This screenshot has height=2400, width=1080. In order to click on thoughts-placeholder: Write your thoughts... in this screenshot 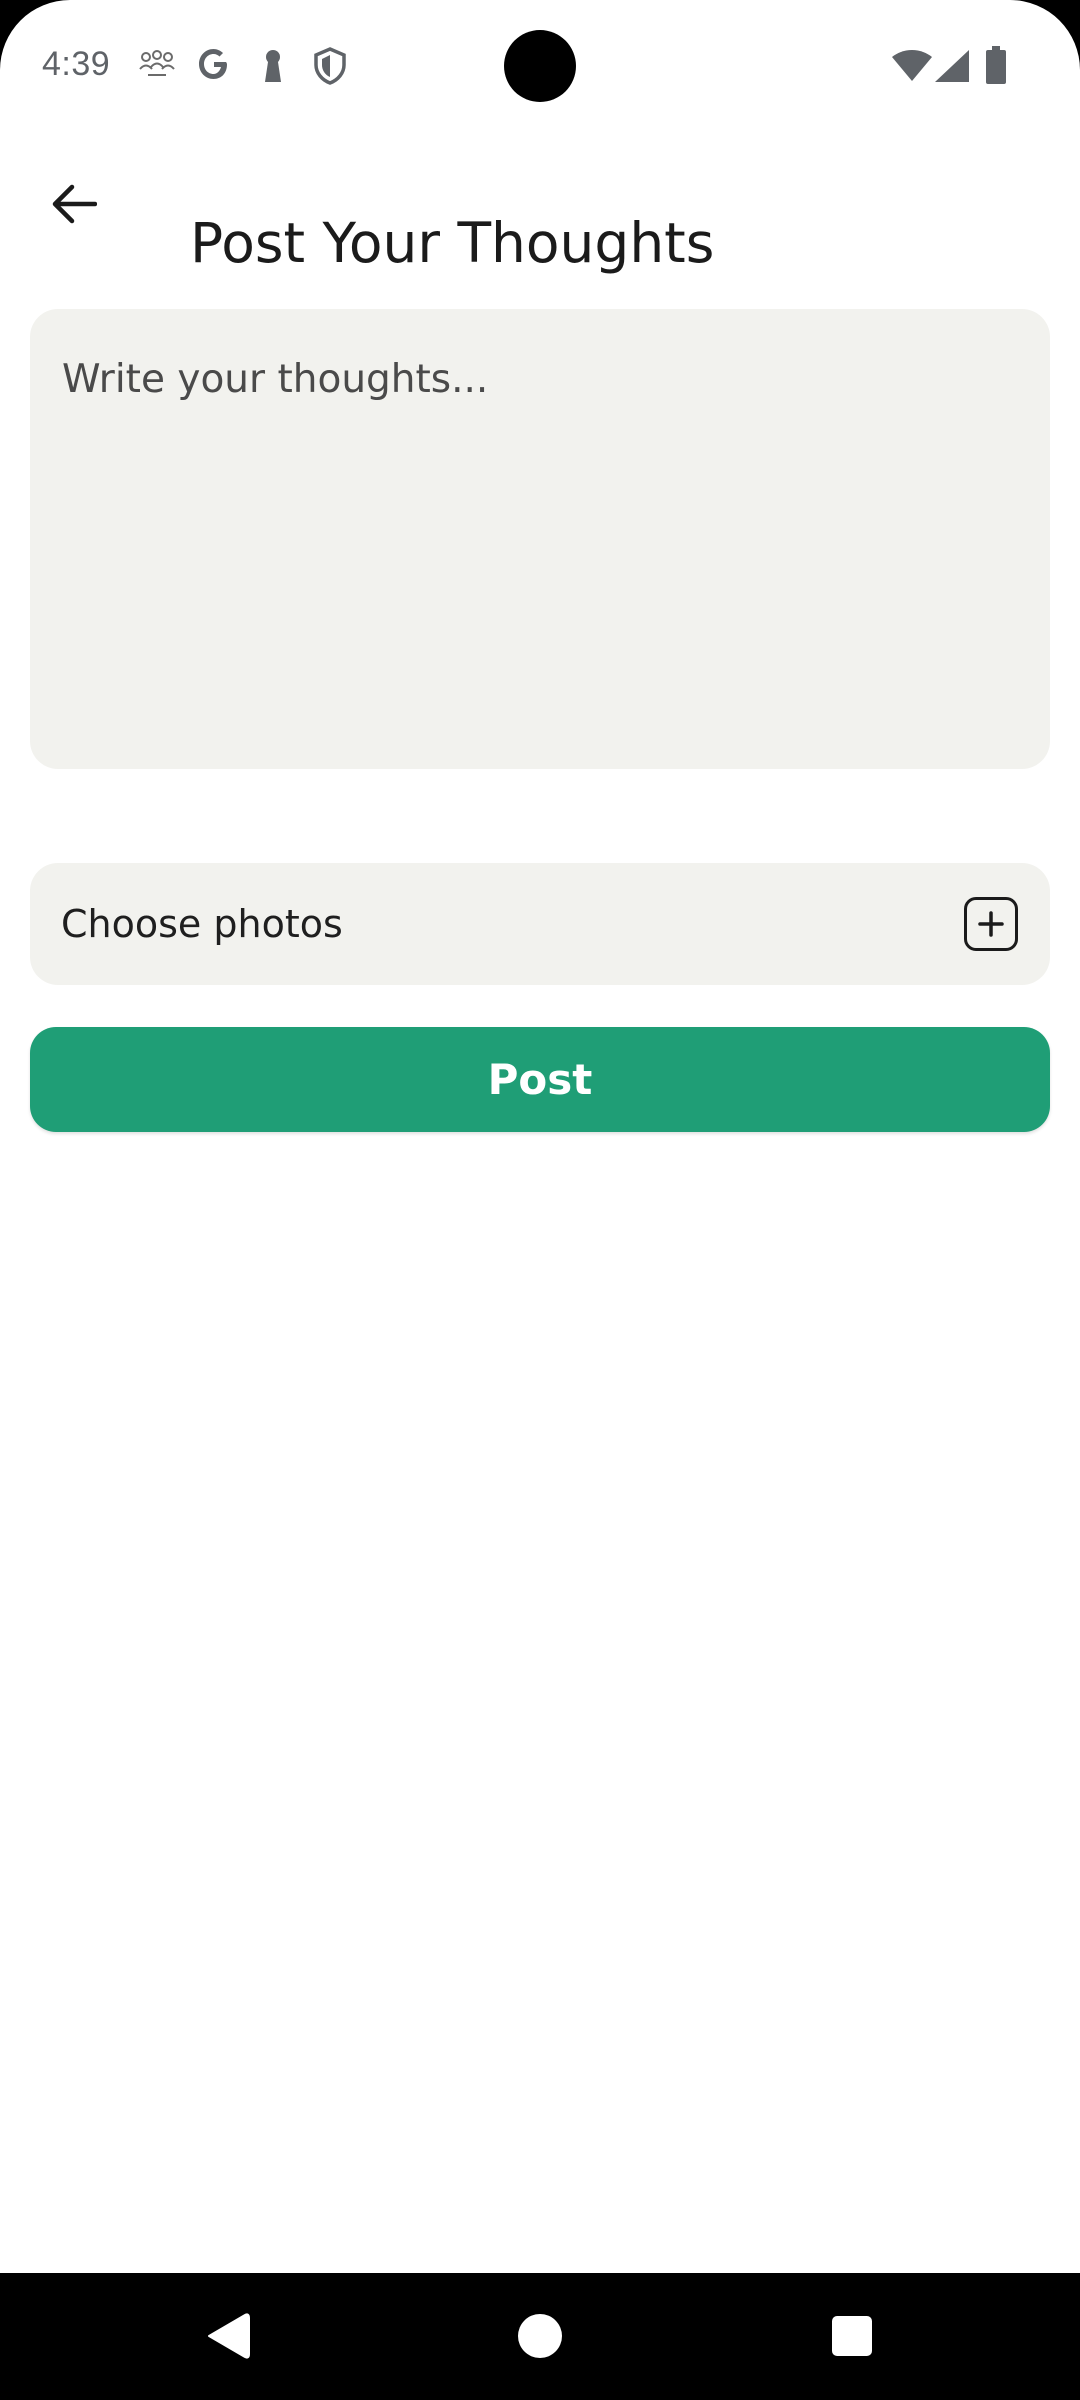, I will do `click(275, 379)`.